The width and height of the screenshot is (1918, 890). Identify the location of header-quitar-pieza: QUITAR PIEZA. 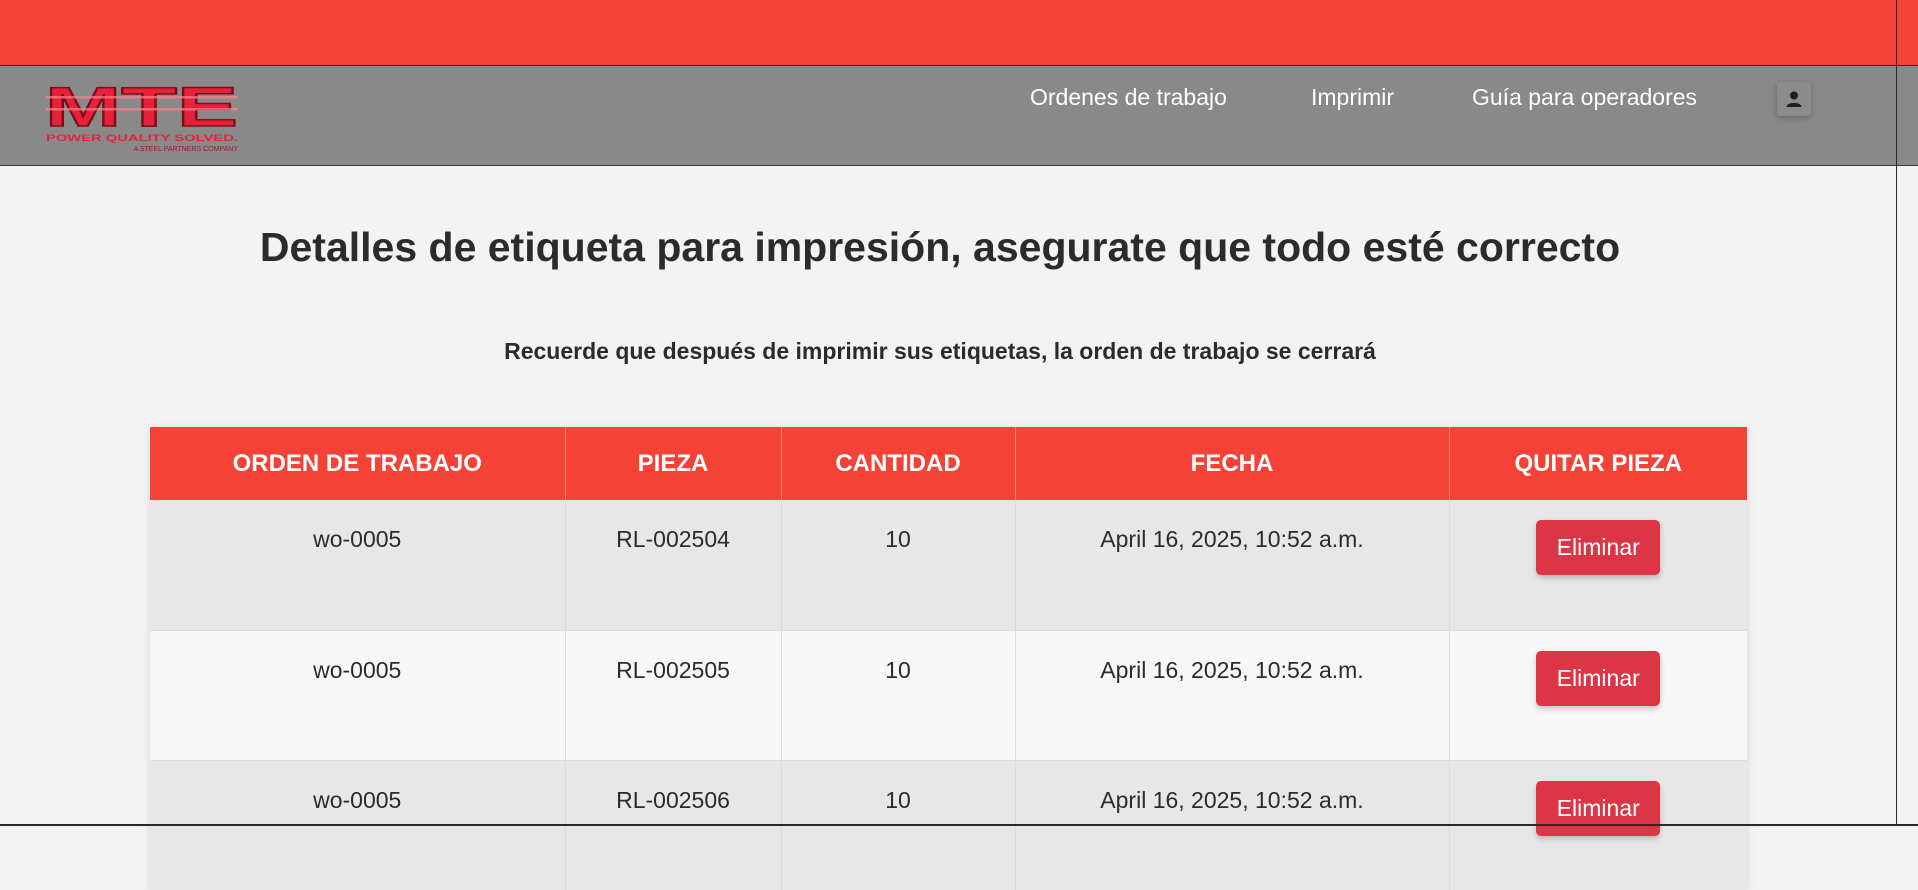
(1598, 463).